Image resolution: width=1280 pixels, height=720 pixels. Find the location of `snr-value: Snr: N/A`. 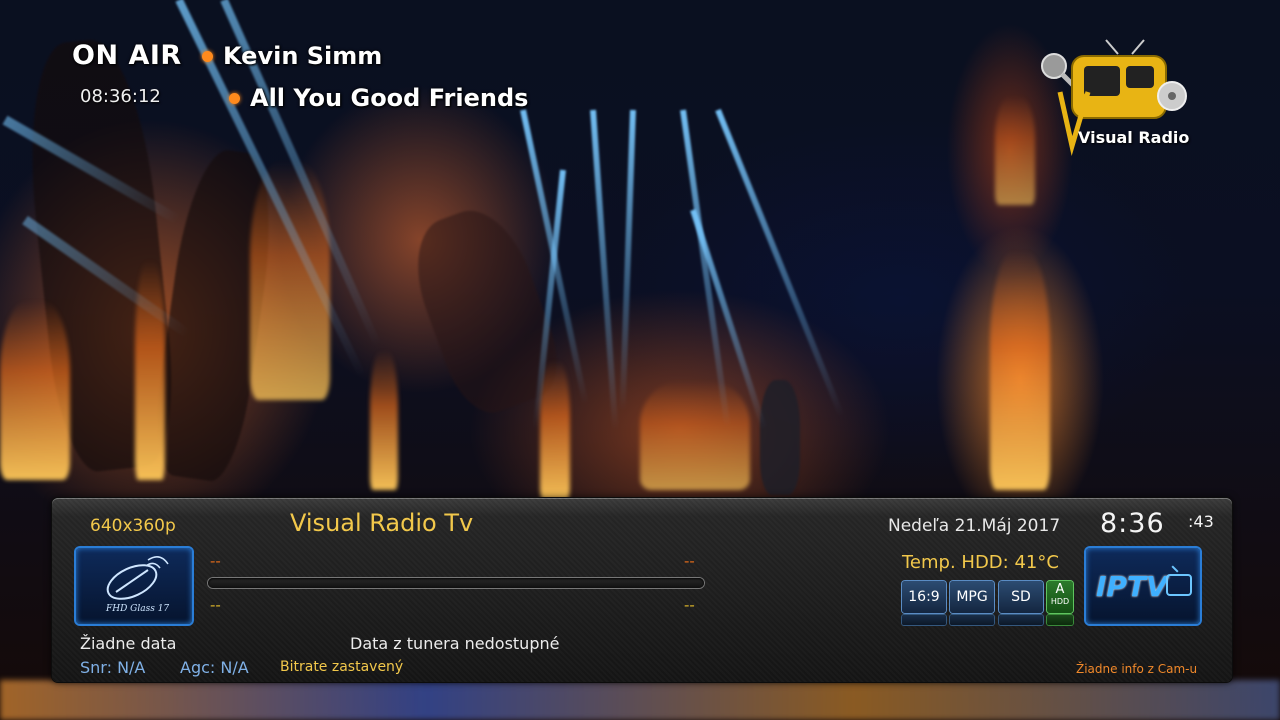

snr-value: Snr: N/A is located at coordinates (113, 667).